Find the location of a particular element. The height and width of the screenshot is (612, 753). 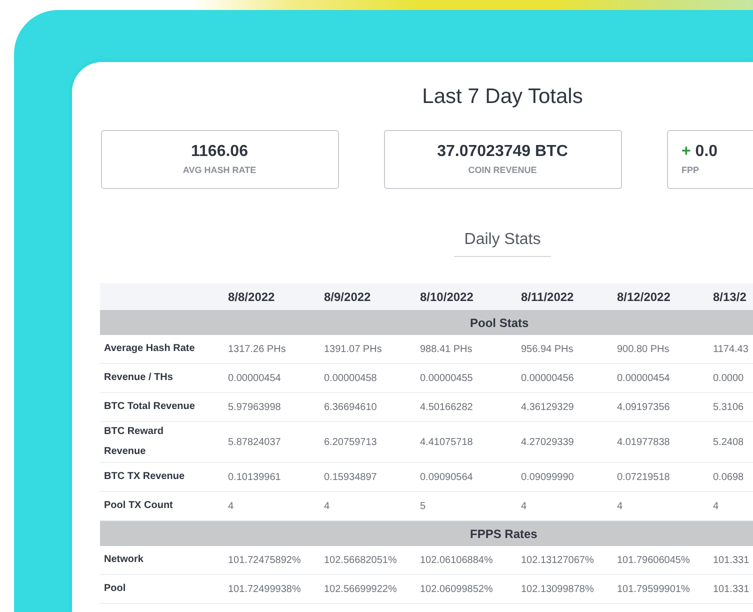

table-cell: 6.20759713 is located at coordinates (350, 442).